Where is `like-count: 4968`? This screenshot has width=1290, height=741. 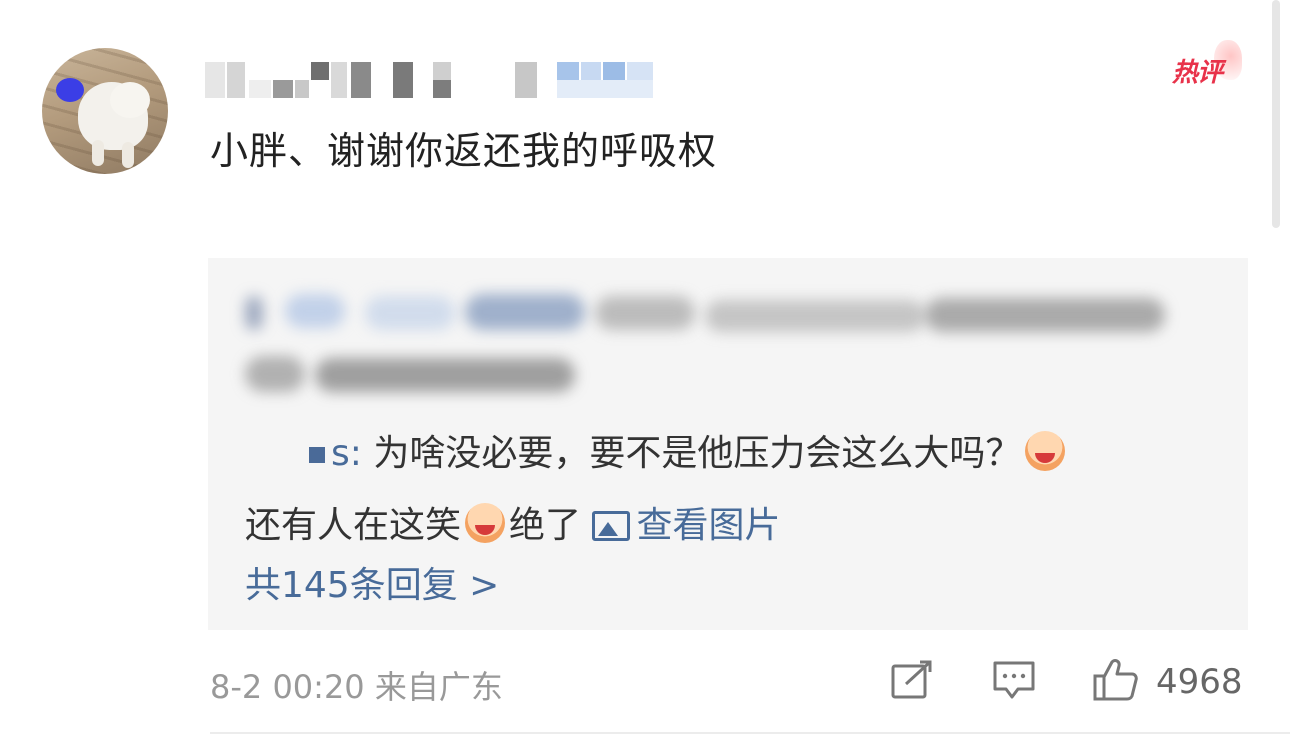
like-count: 4968 is located at coordinates (1199, 682).